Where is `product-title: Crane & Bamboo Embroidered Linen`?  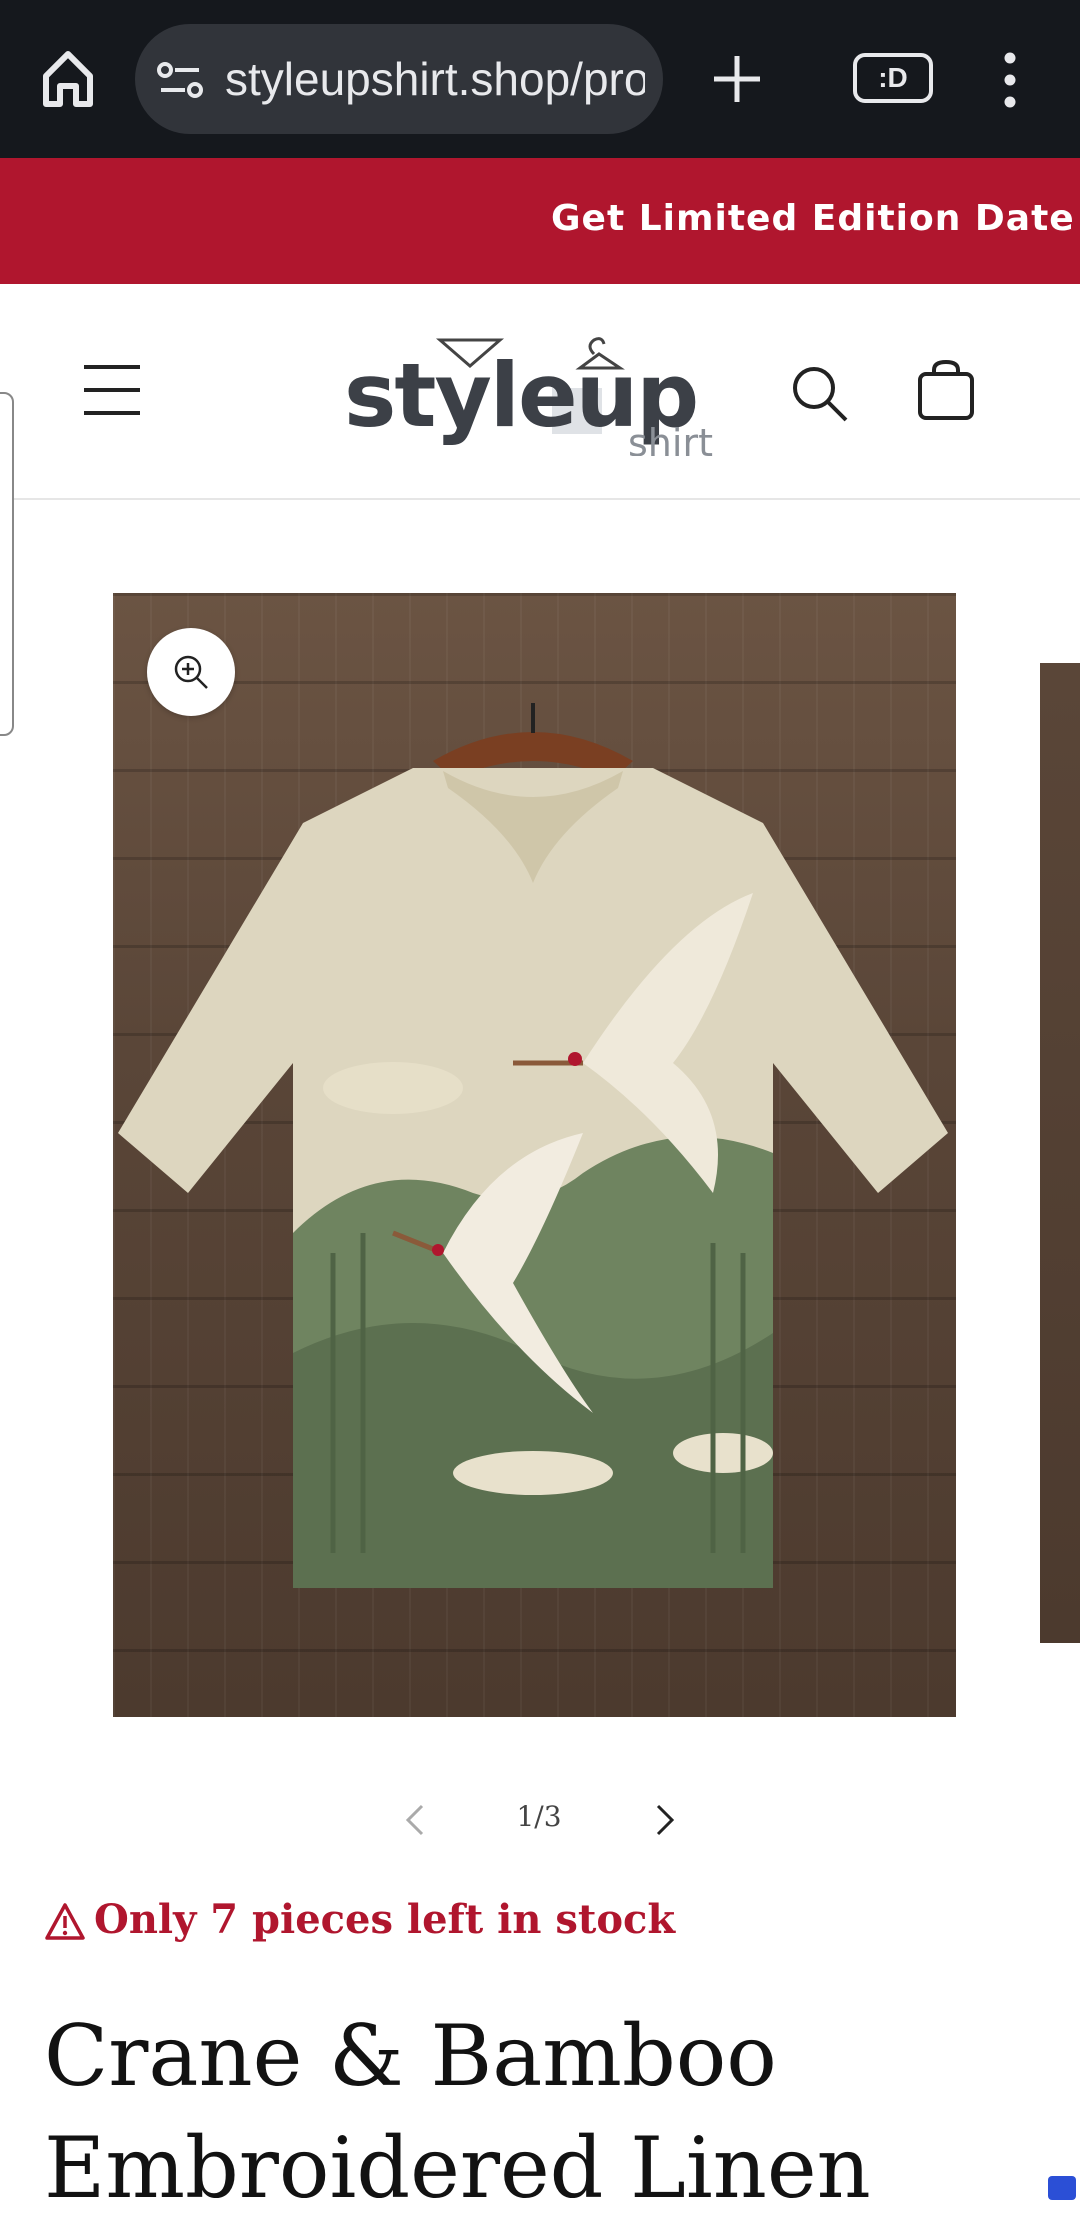
product-title: Crane & Bamboo Embroidered Linen is located at coordinates (457, 2112).